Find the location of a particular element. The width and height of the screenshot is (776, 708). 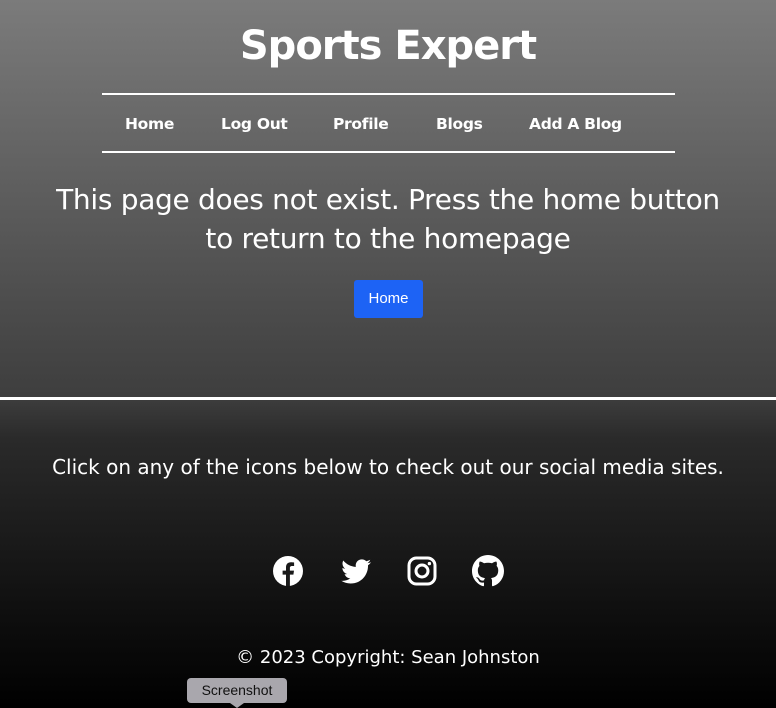

nav-profile: Profile is located at coordinates (361, 123).